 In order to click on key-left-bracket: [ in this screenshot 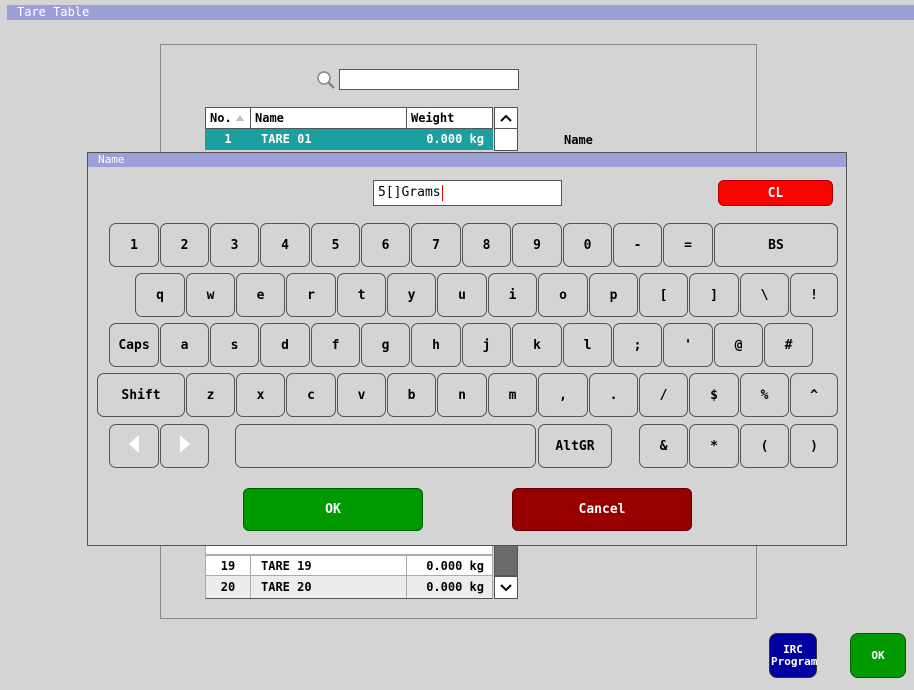, I will do `click(663, 295)`.